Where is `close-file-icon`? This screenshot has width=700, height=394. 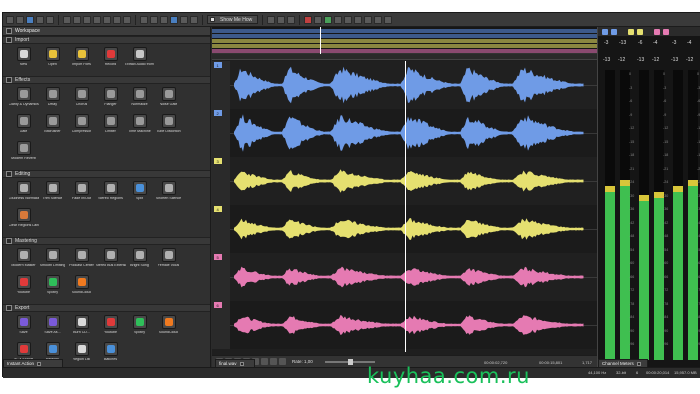
close-file-icon is located at coordinates (50, 19).